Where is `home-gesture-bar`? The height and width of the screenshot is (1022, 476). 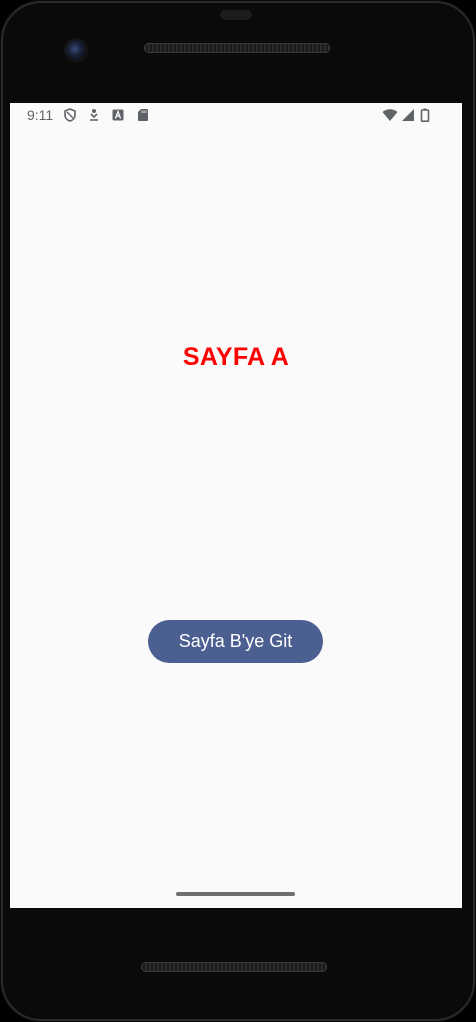 home-gesture-bar is located at coordinates (235, 894).